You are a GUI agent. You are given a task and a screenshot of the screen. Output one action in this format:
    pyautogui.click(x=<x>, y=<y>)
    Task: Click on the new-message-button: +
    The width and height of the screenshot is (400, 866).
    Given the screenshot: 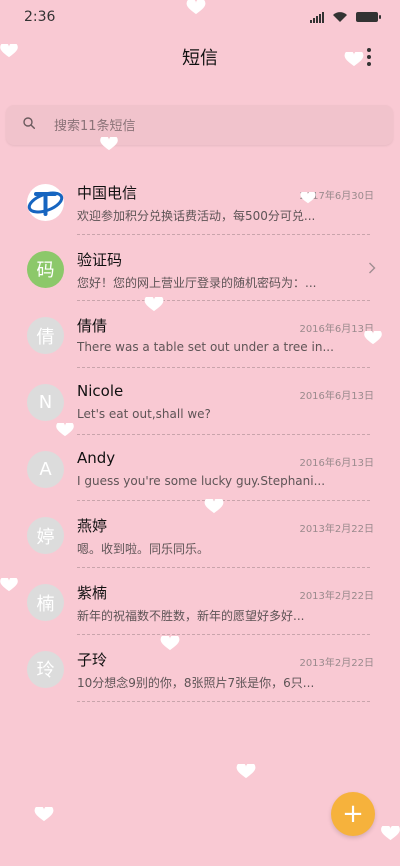 What is the action you would take?
    pyautogui.click(x=353, y=814)
    